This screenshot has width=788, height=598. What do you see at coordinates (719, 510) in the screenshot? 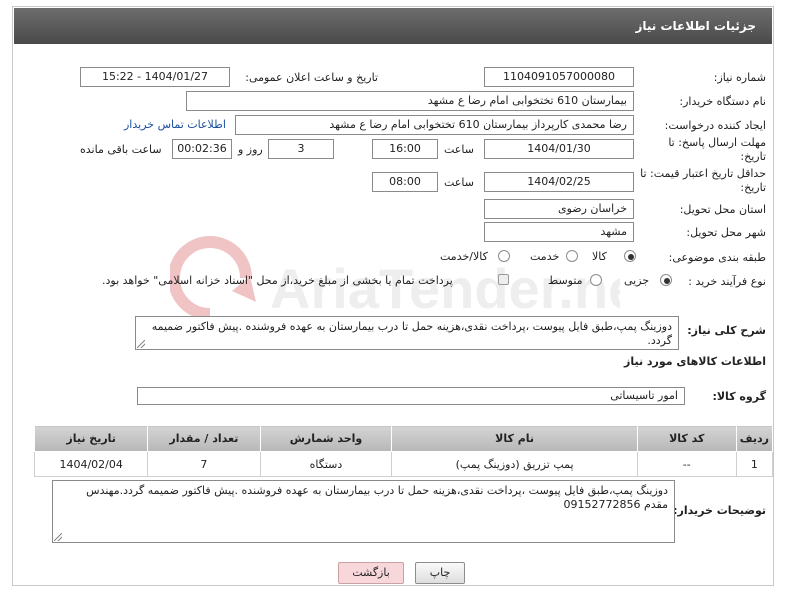
I see `buyer-notes-label: توضیحات خریدار:` at bounding box center [719, 510].